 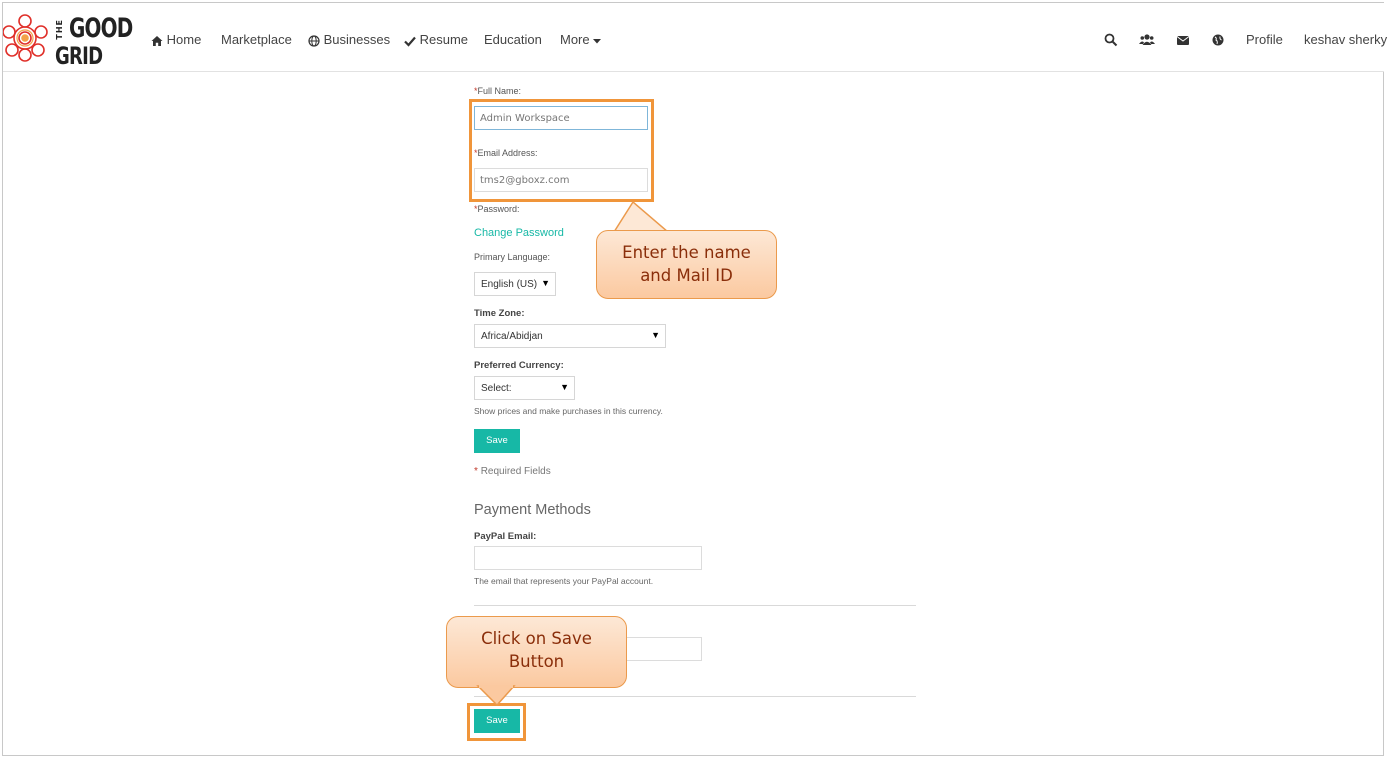 What do you see at coordinates (509, 284) in the screenshot?
I see `primary-language-value: English (US)` at bounding box center [509, 284].